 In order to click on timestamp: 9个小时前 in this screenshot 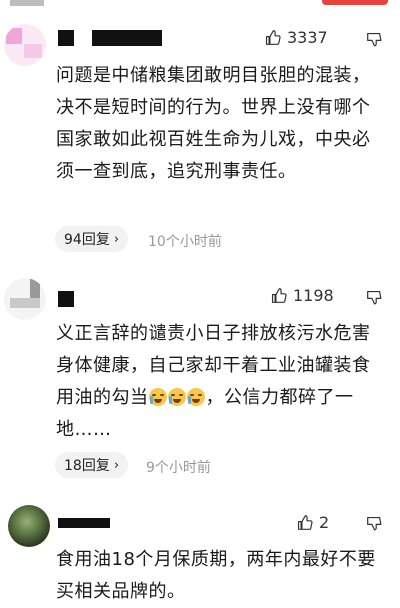, I will do `click(178, 468)`.